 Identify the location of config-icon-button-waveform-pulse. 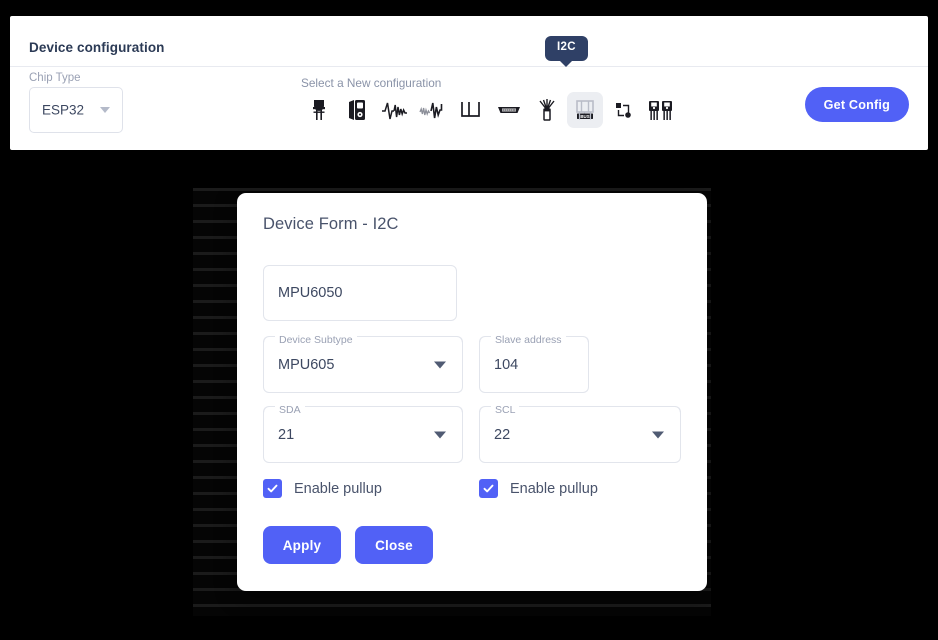
(395, 110).